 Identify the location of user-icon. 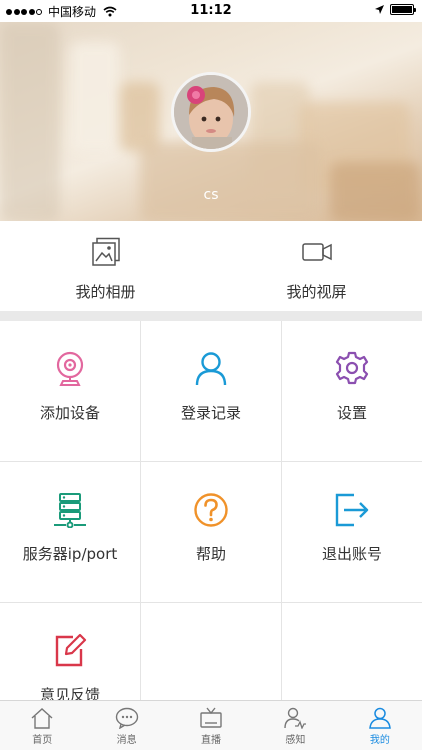
(211, 369).